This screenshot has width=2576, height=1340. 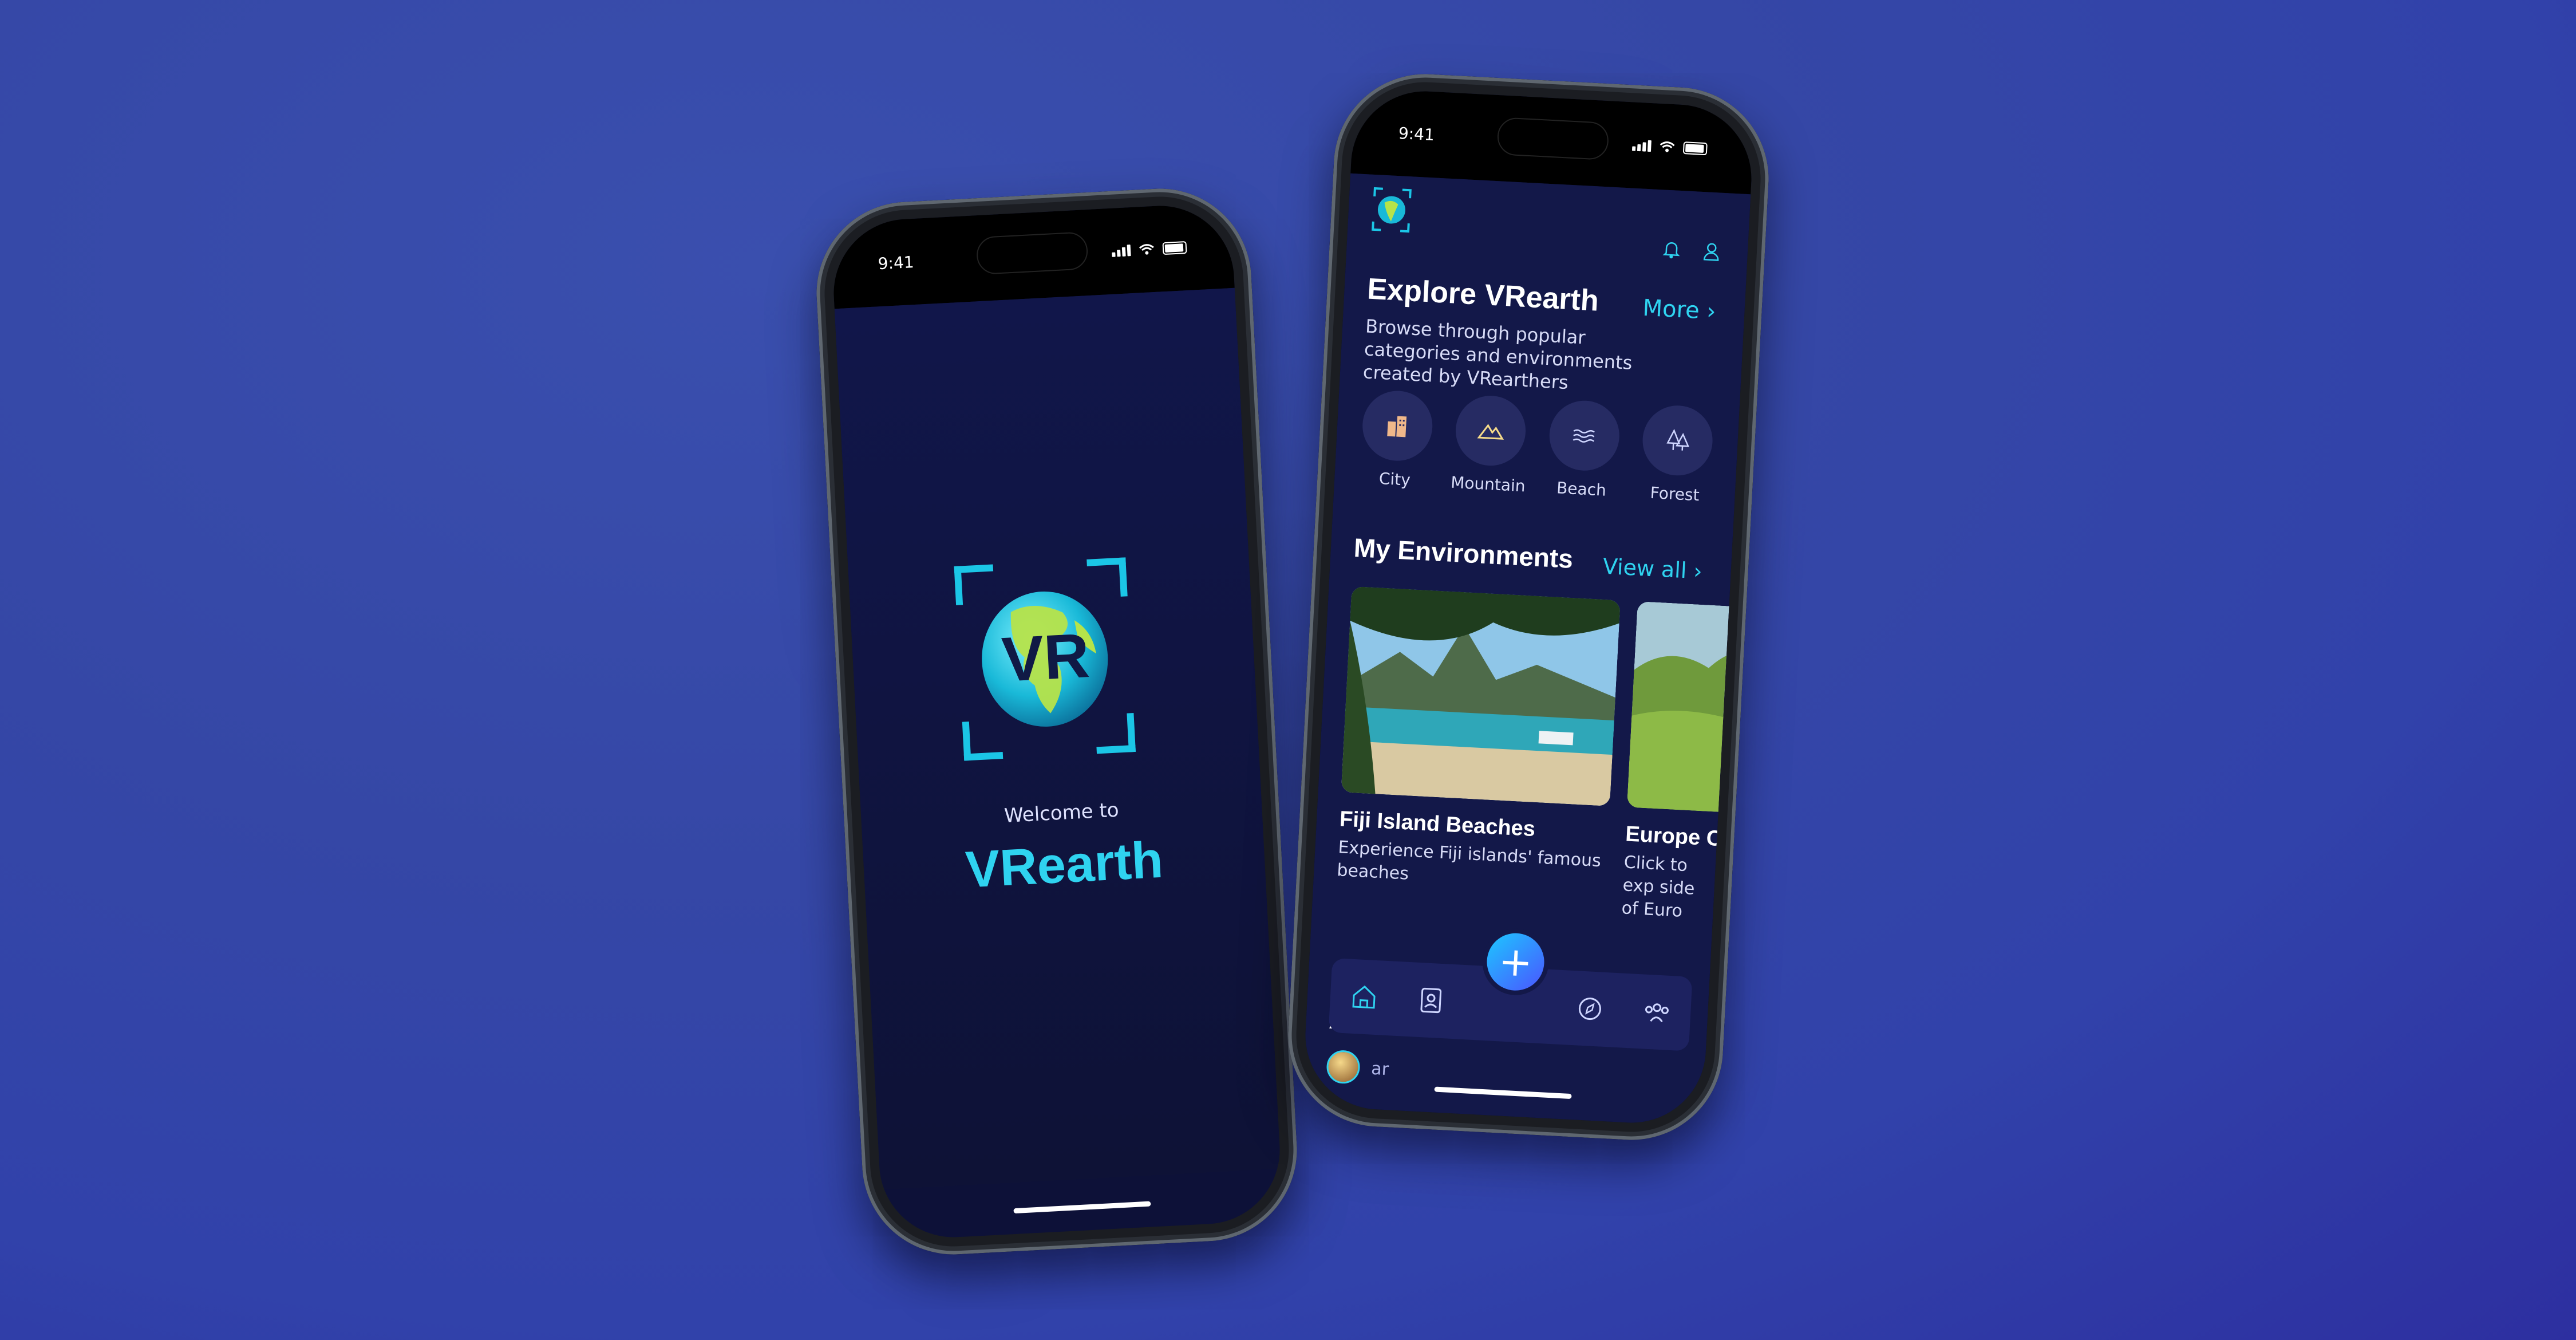 What do you see at coordinates (1391, 210) in the screenshot?
I see `app-logo-icon` at bounding box center [1391, 210].